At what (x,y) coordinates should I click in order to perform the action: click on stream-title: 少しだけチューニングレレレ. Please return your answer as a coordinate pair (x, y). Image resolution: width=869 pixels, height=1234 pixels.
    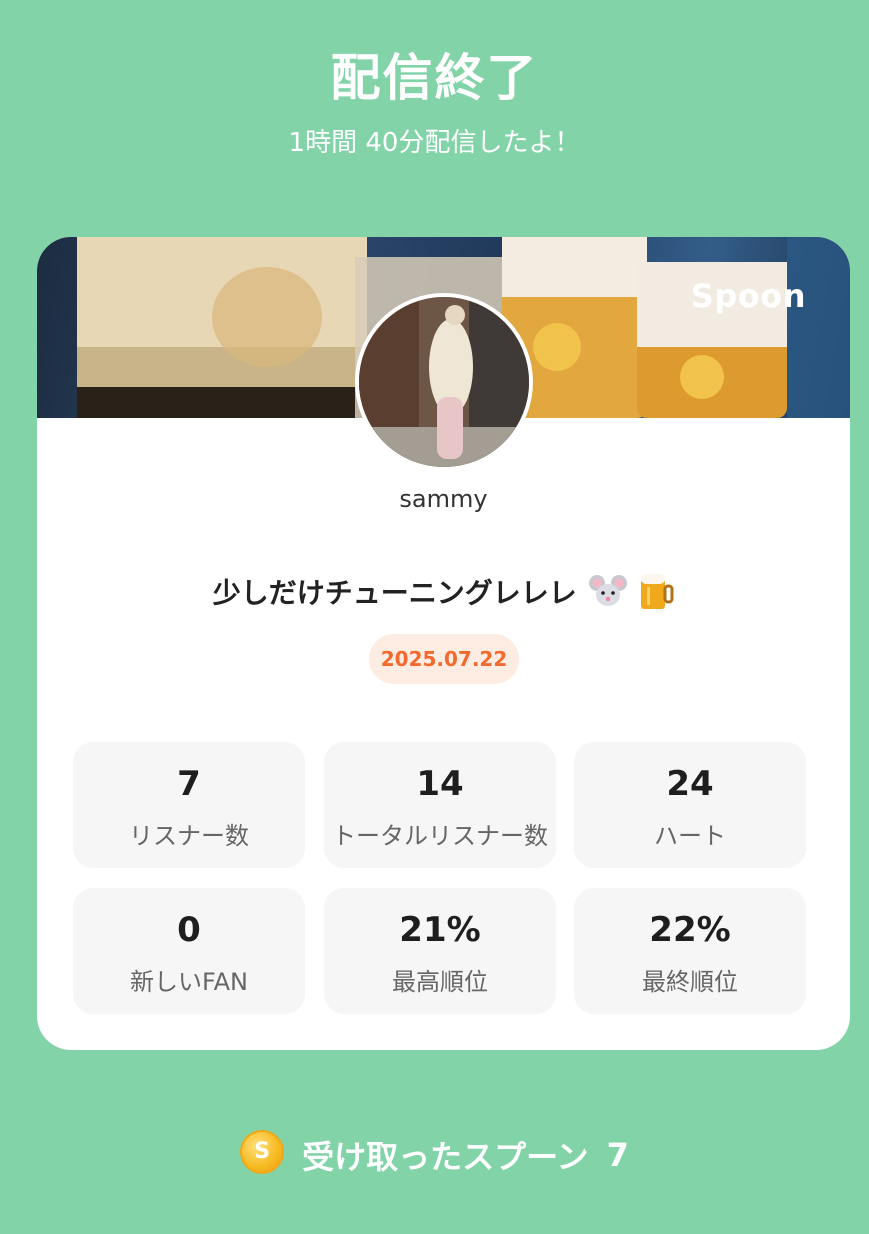
    Looking at the image, I should click on (443, 594).